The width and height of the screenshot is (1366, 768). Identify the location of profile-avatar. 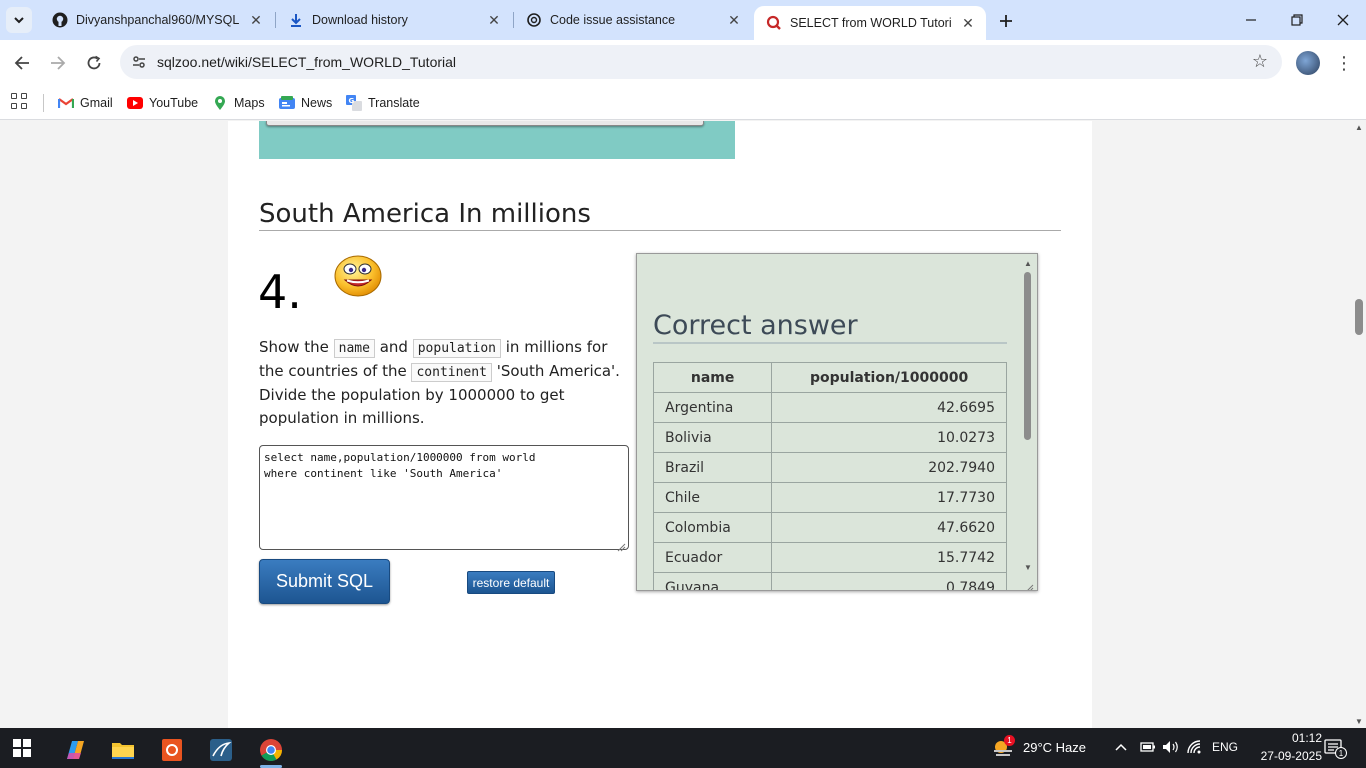
(1308, 63).